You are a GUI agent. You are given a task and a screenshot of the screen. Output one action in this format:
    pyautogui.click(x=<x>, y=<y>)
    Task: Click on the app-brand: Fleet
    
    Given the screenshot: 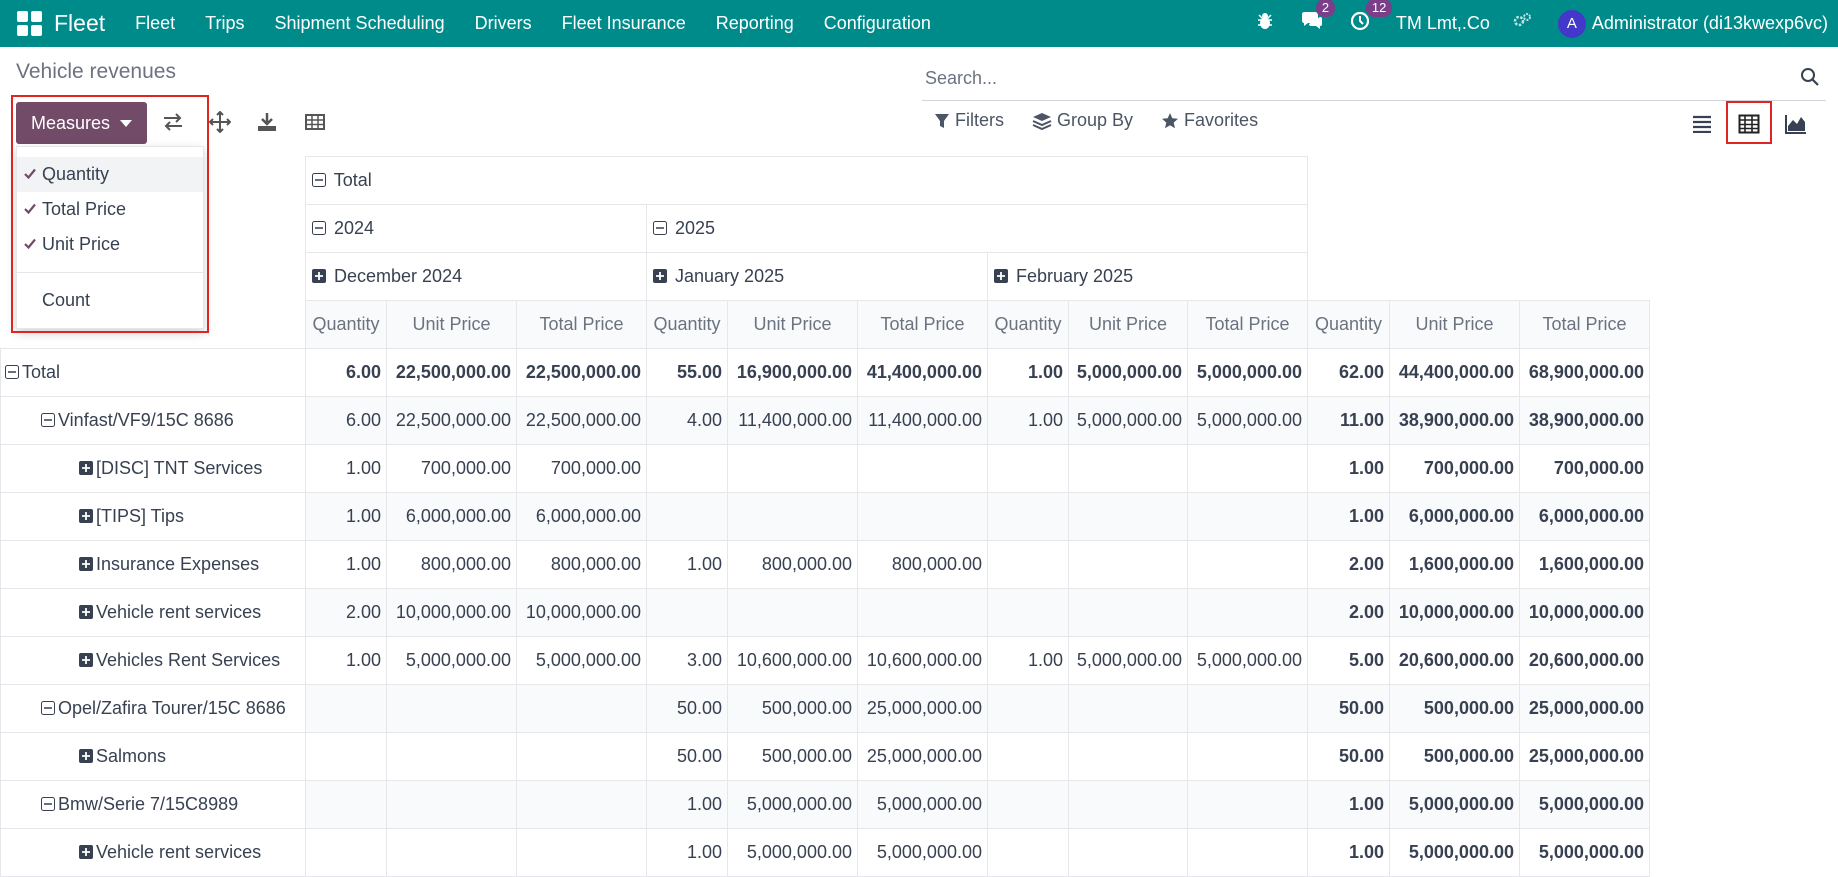 What is the action you would take?
    pyautogui.click(x=79, y=23)
    